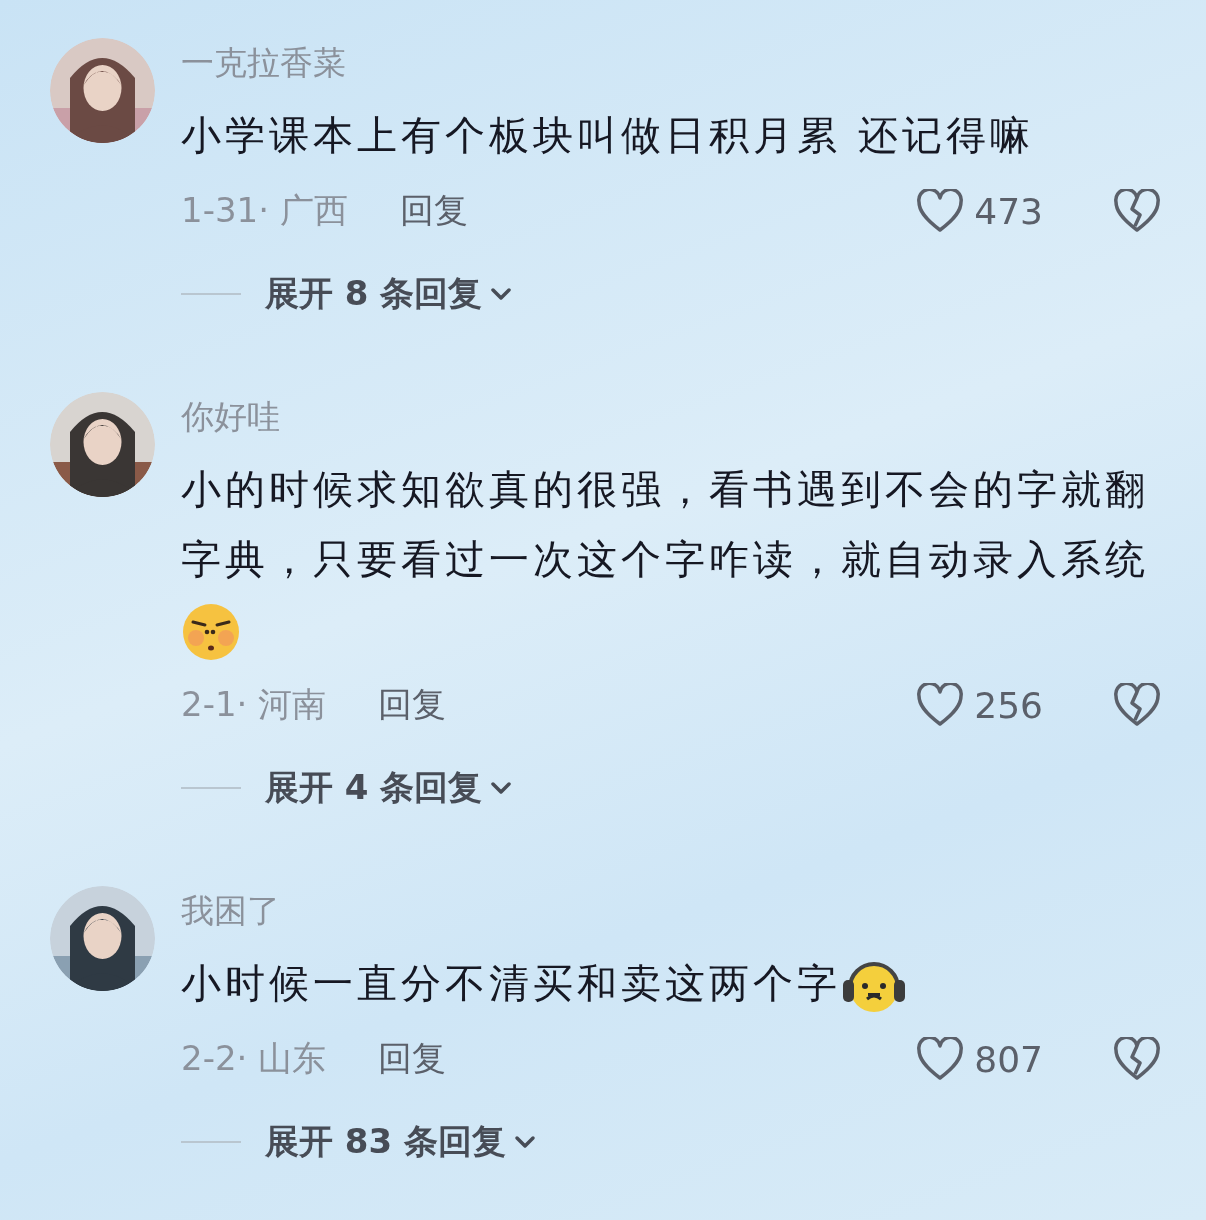  I want to click on username: 你好哇, so click(230, 417).